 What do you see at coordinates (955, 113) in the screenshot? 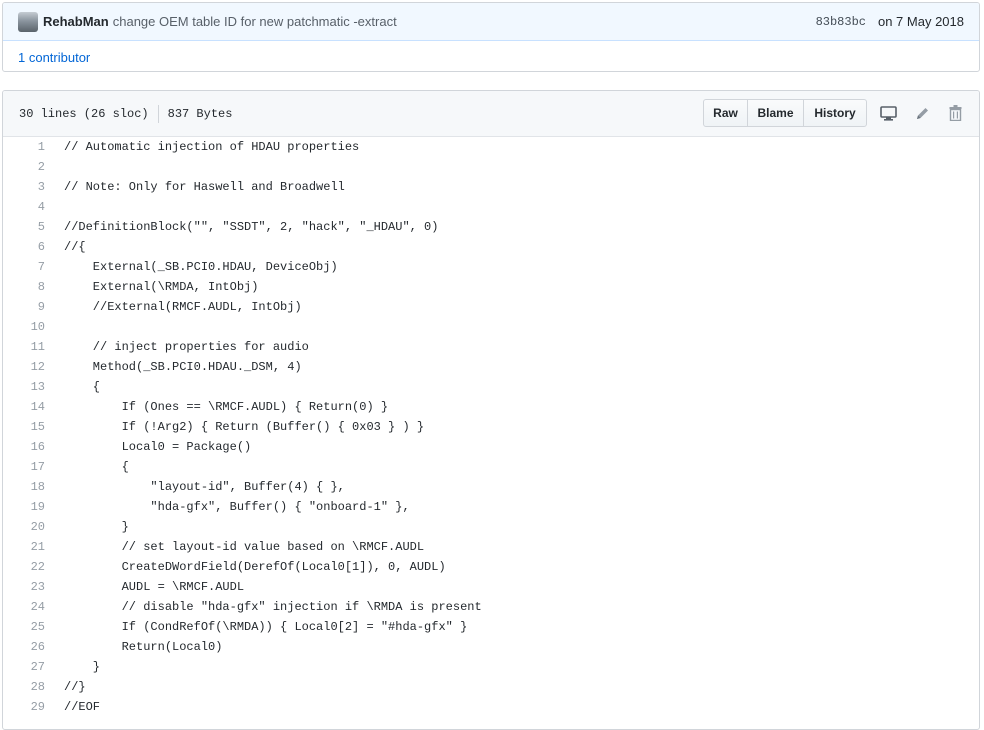
I see `trash-icon` at bounding box center [955, 113].